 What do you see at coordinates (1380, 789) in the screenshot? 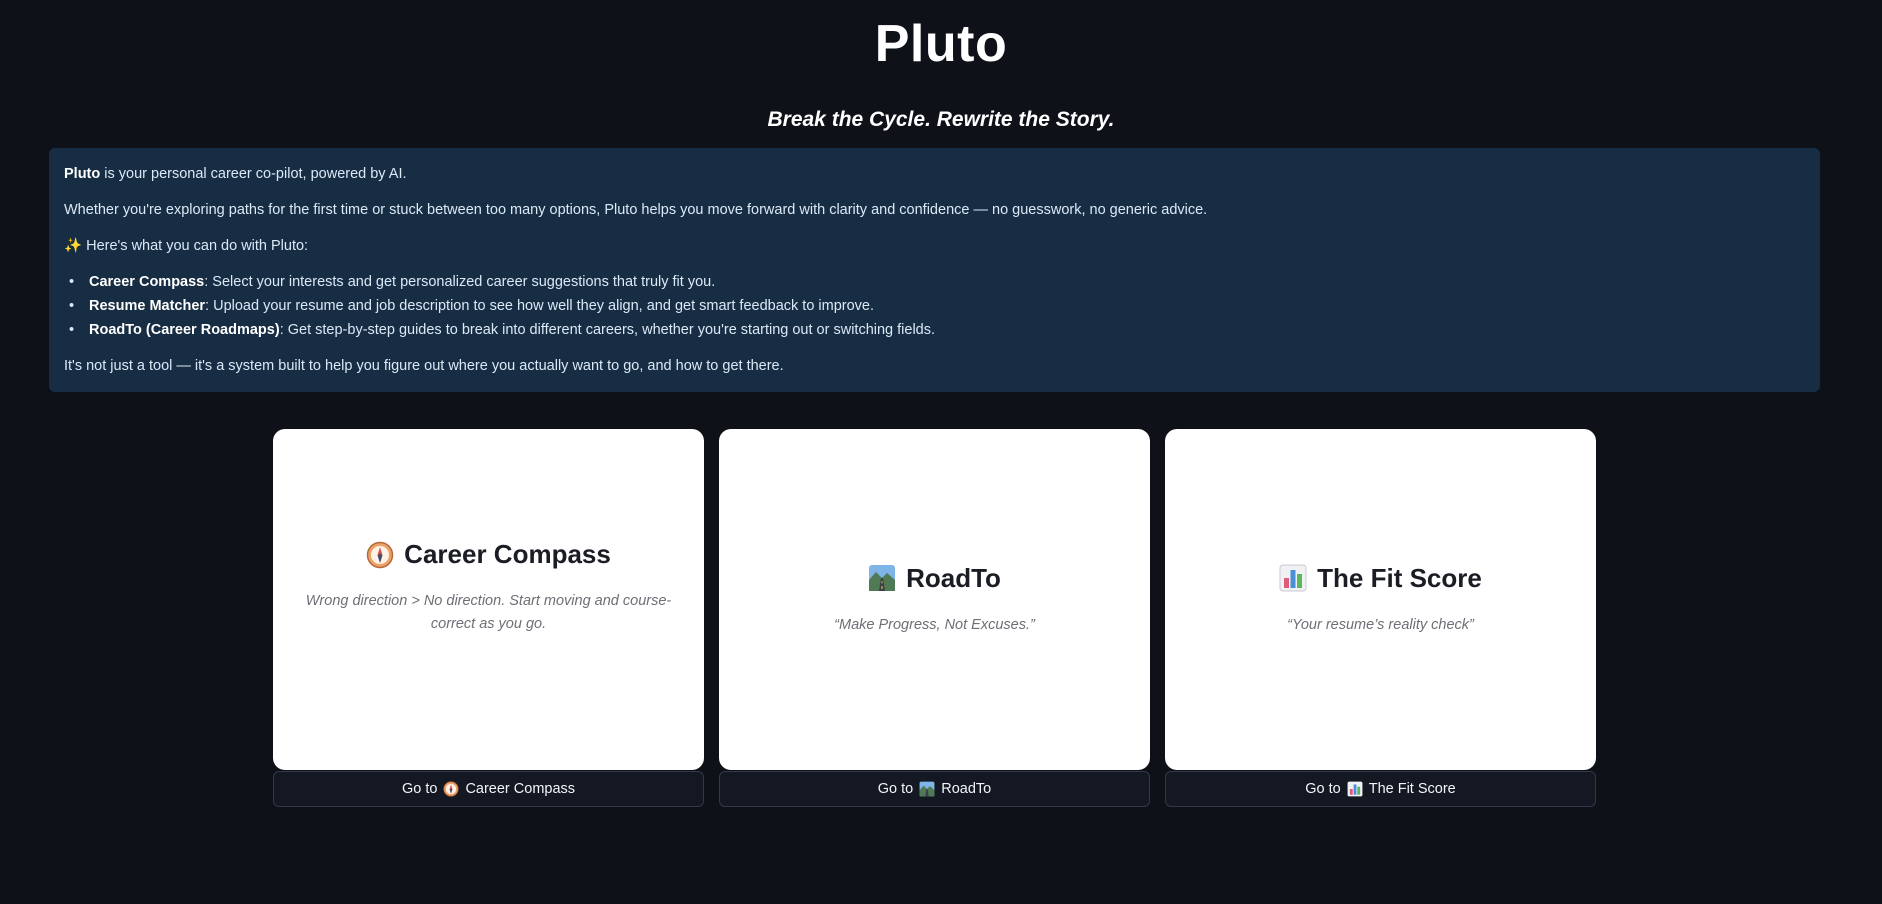
I see `go-to-fit-score-button: Go to The Fit Score` at bounding box center [1380, 789].